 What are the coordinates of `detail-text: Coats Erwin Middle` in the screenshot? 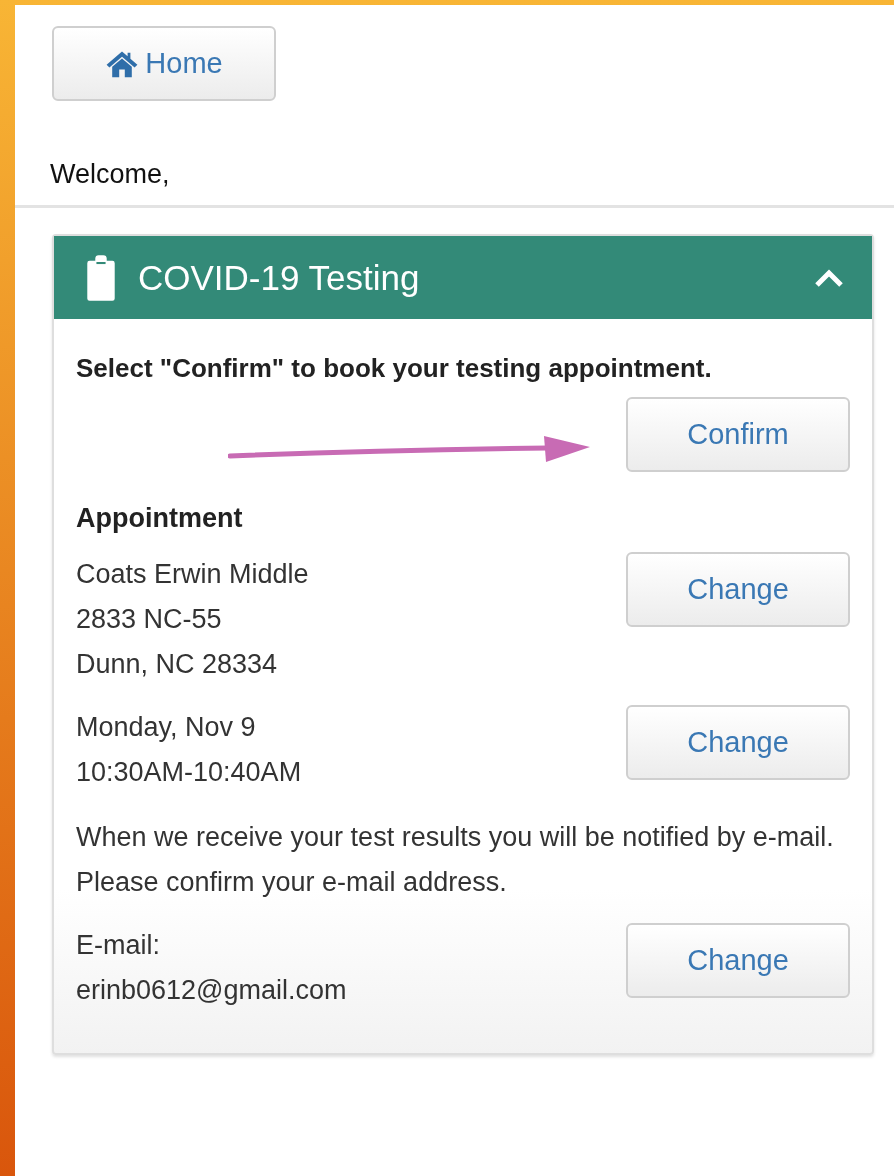 It's located at (192, 574).